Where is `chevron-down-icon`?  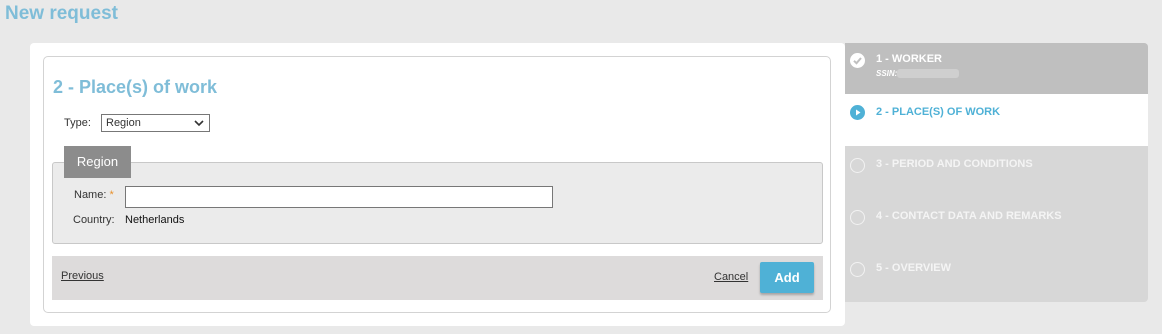
chevron-down-icon is located at coordinates (199, 123).